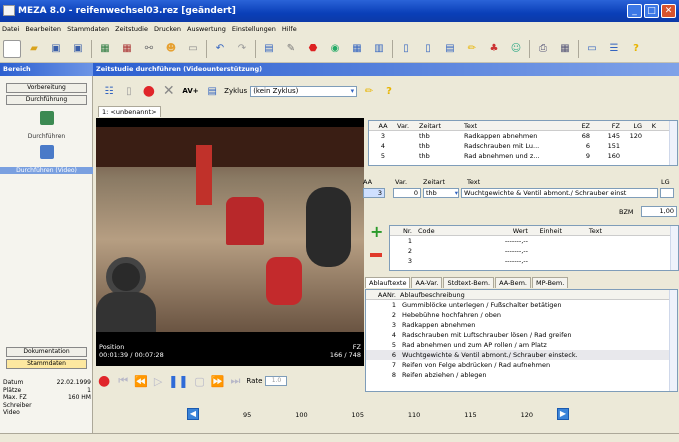 The height and width of the screenshot is (442, 679). What do you see at coordinates (673, 340) in the screenshot?
I see `ablauf-scrollbar` at bounding box center [673, 340].